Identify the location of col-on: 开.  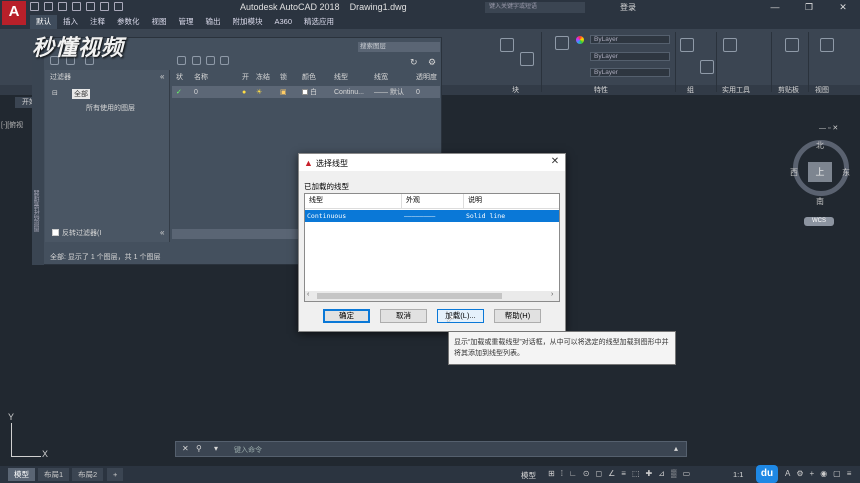
(245, 77).